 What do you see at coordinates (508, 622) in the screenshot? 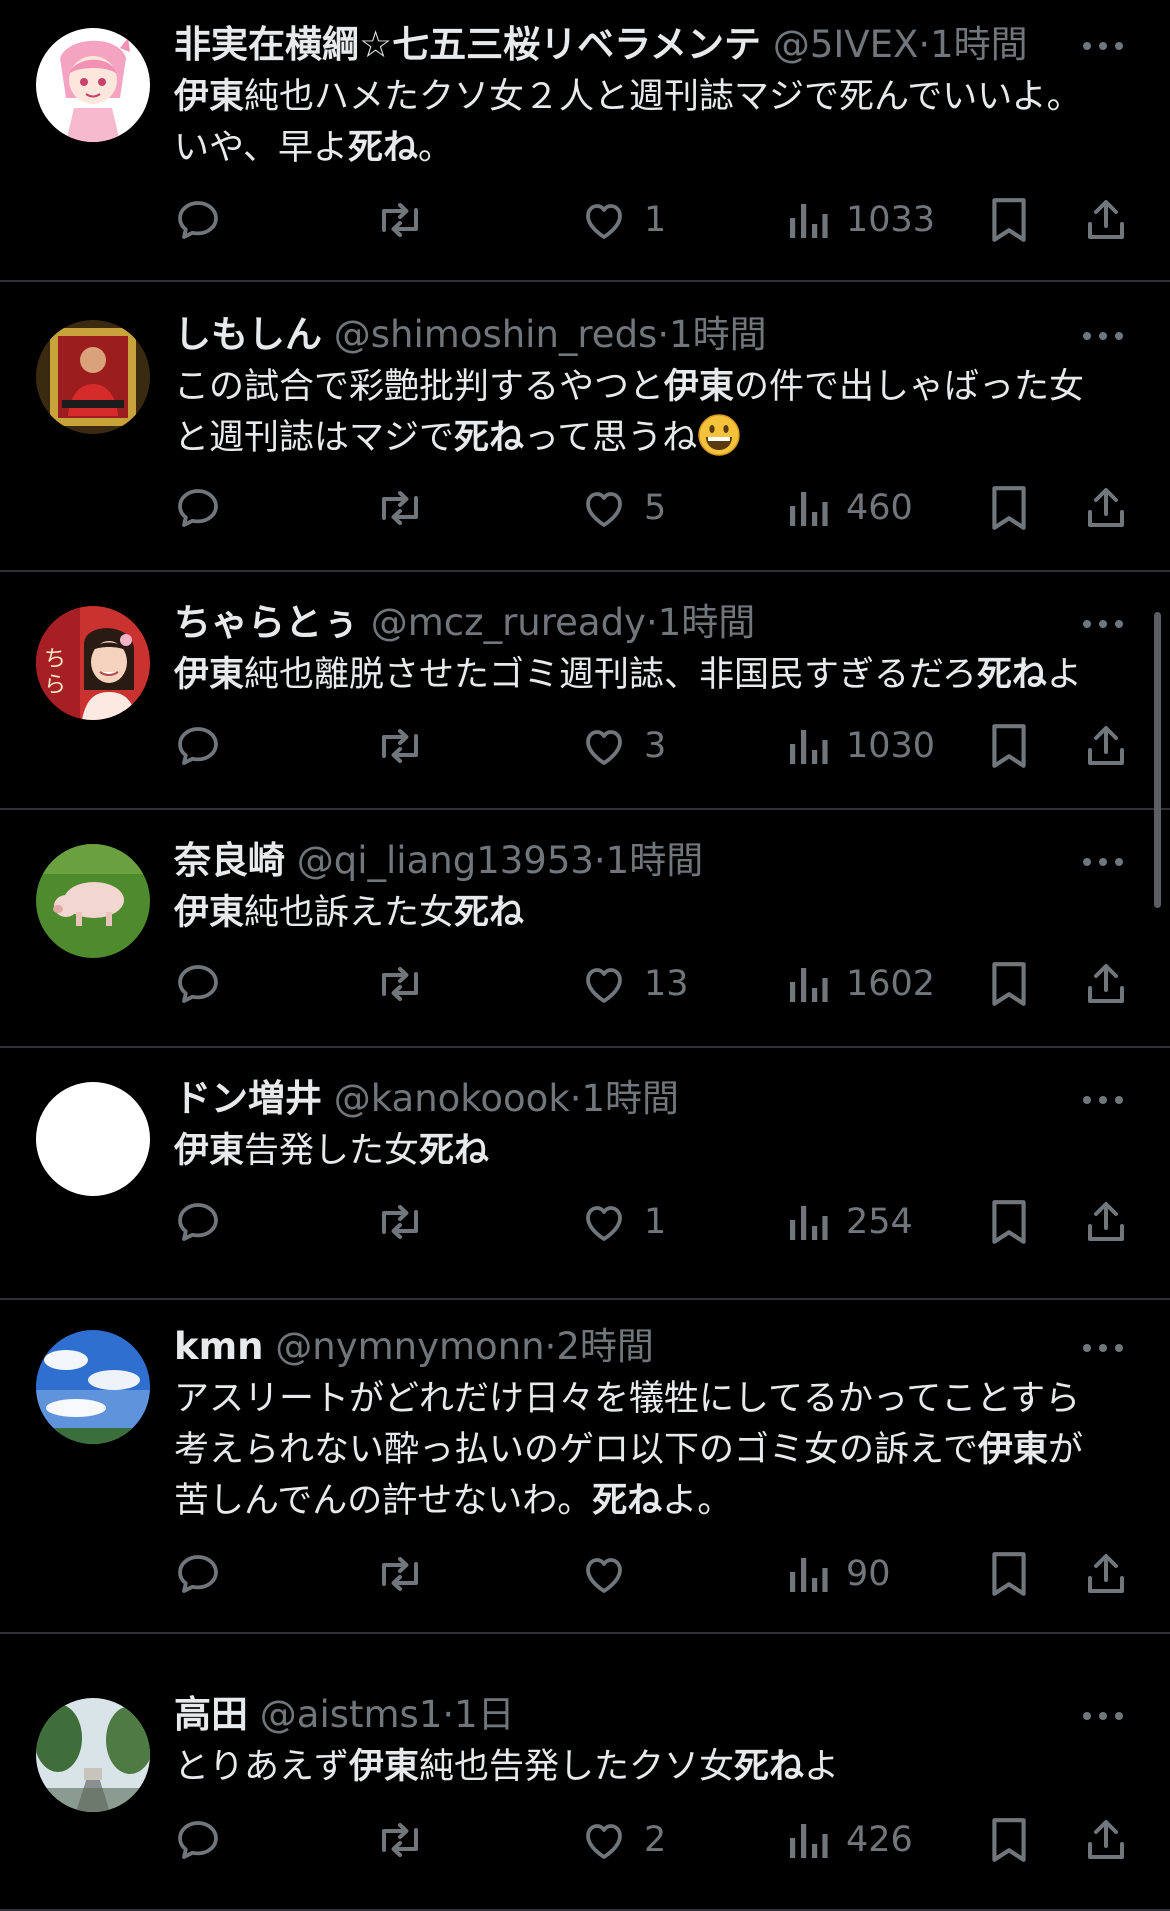
I see `user-handle: @mcz_ruready` at bounding box center [508, 622].